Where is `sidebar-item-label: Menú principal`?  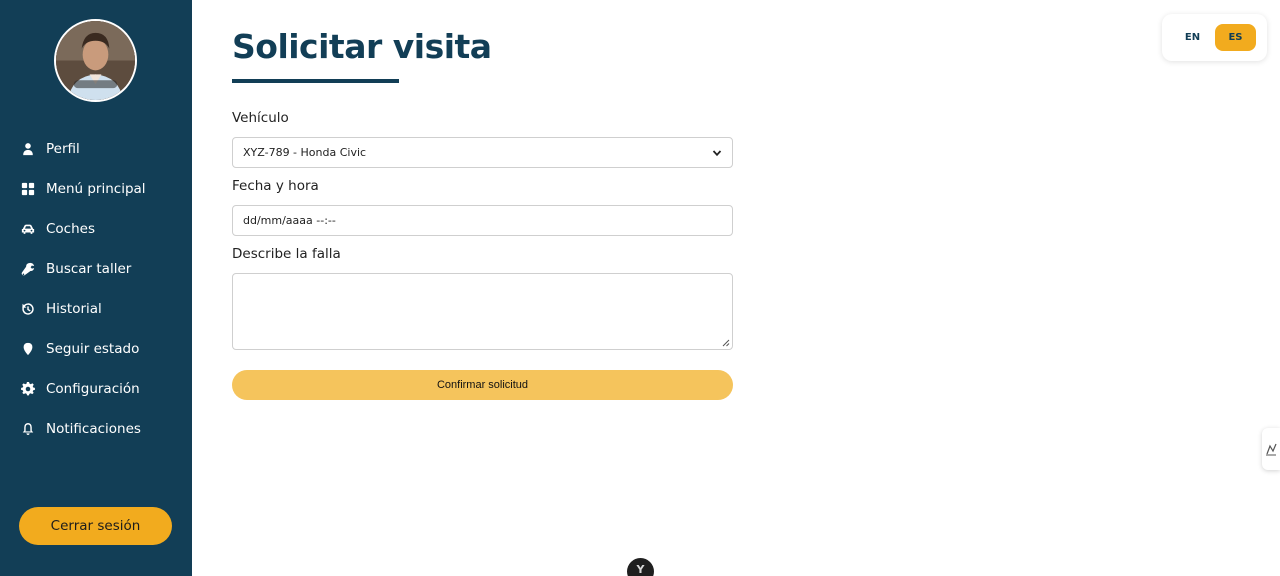 sidebar-item-label: Menú principal is located at coordinates (96, 189).